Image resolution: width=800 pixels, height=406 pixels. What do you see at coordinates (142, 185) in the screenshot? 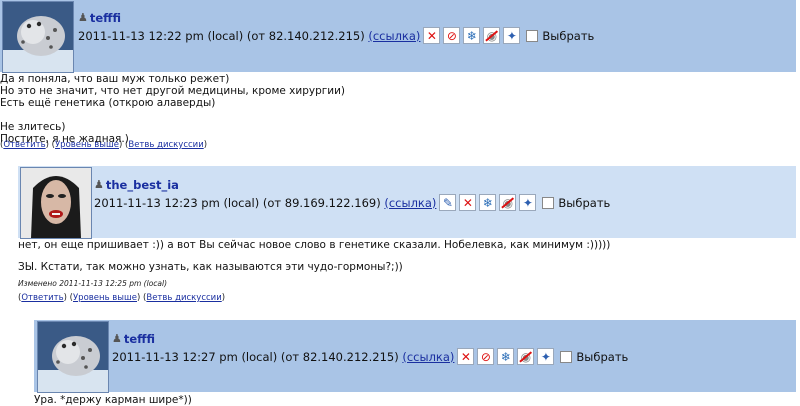
I see `username-link: the_best_ia` at bounding box center [142, 185].